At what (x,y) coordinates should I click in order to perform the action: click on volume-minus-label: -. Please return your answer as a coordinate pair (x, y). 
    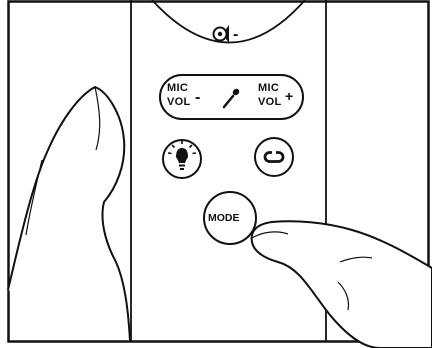
    Looking at the image, I should click on (236, 34).